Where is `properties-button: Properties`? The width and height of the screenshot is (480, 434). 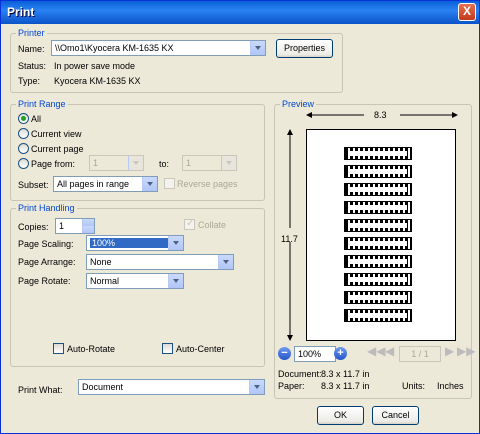
properties-button: Properties is located at coordinates (304, 48).